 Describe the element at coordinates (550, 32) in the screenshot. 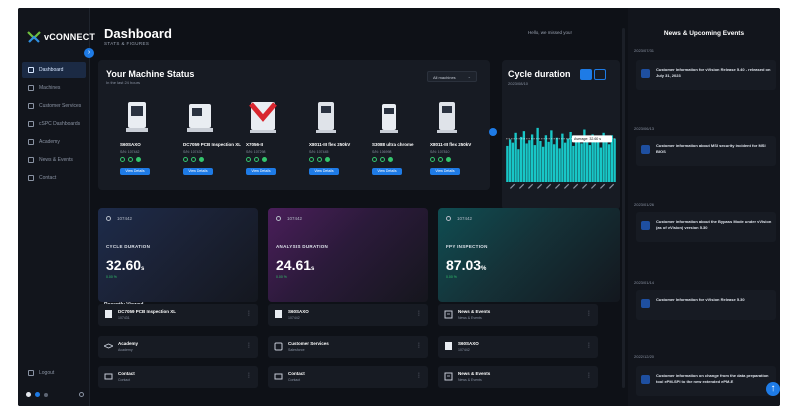

I see `greeting-text: Hello, we missed you!` at that location.